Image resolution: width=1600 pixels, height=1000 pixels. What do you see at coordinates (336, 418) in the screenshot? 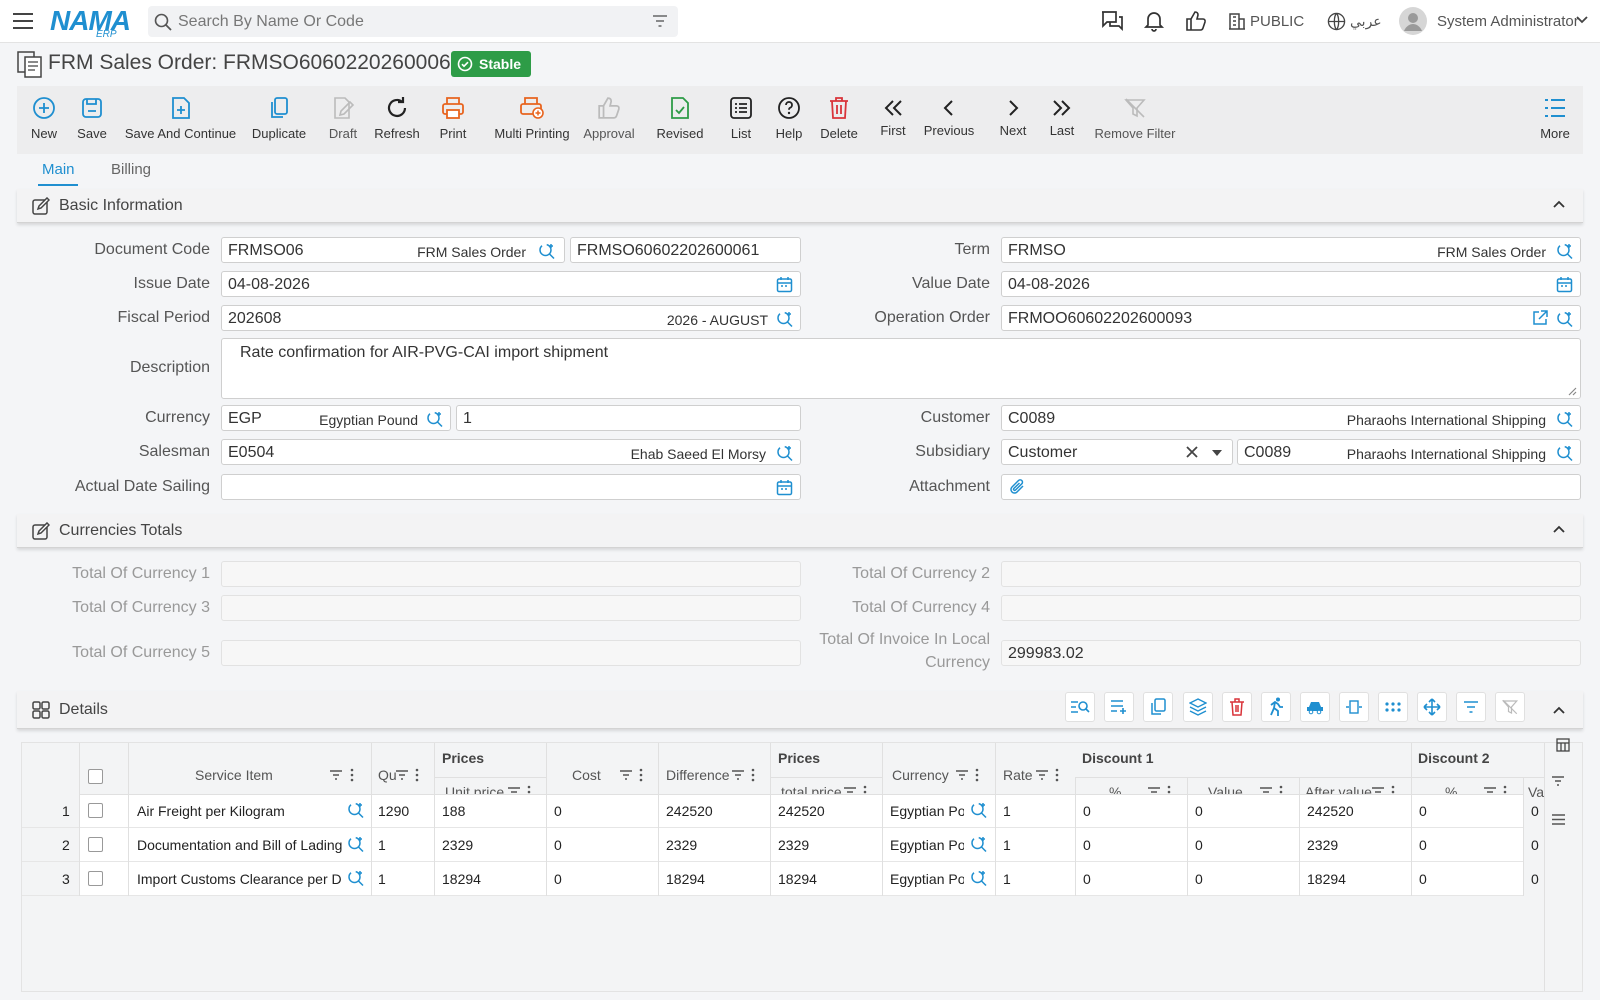
I see `currency-field: EGP Egyptian Pound` at bounding box center [336, 418].